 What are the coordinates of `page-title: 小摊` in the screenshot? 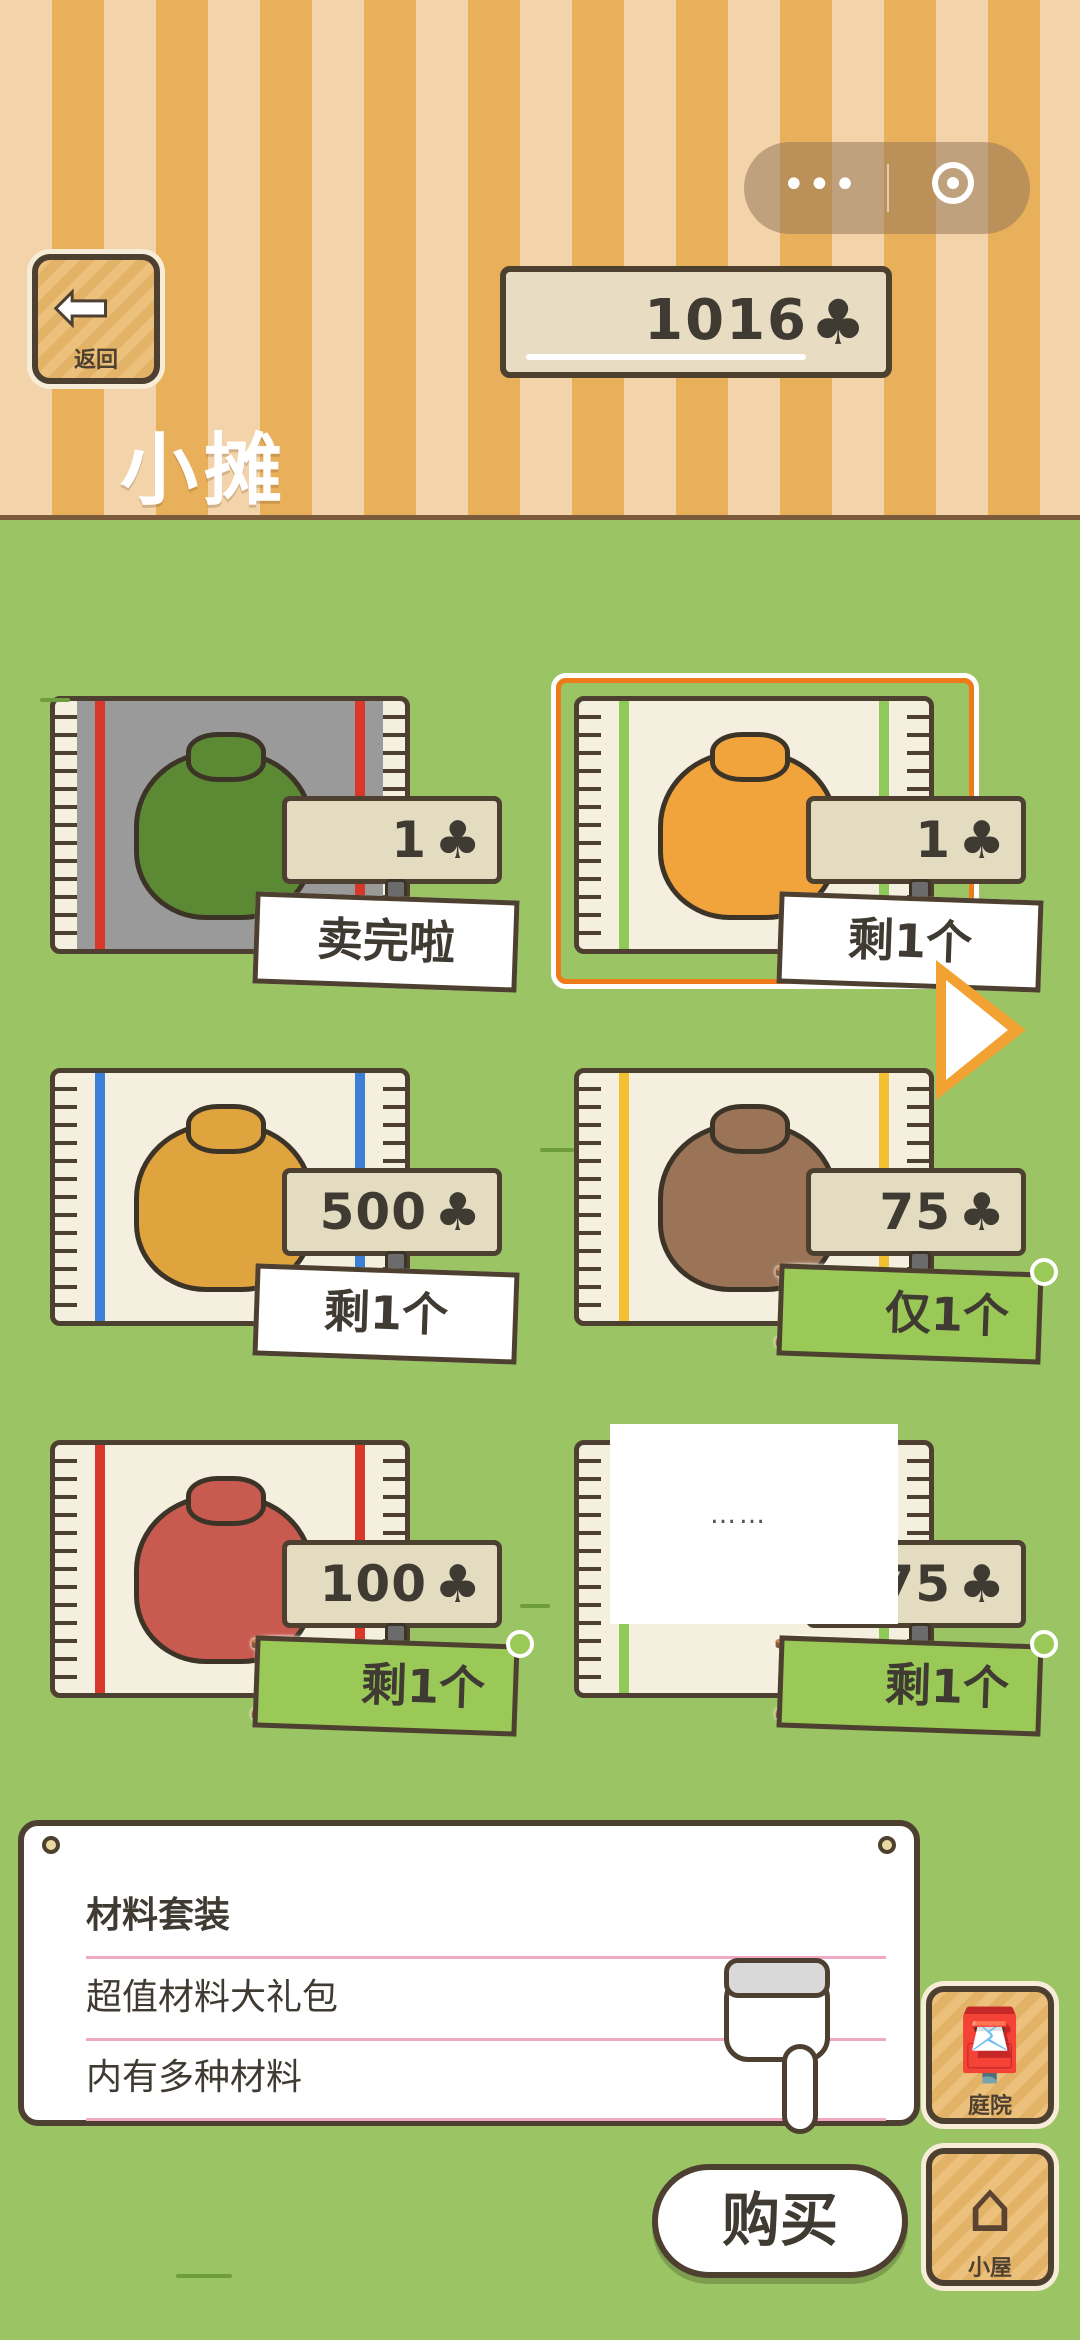 It's located at (204, 471).